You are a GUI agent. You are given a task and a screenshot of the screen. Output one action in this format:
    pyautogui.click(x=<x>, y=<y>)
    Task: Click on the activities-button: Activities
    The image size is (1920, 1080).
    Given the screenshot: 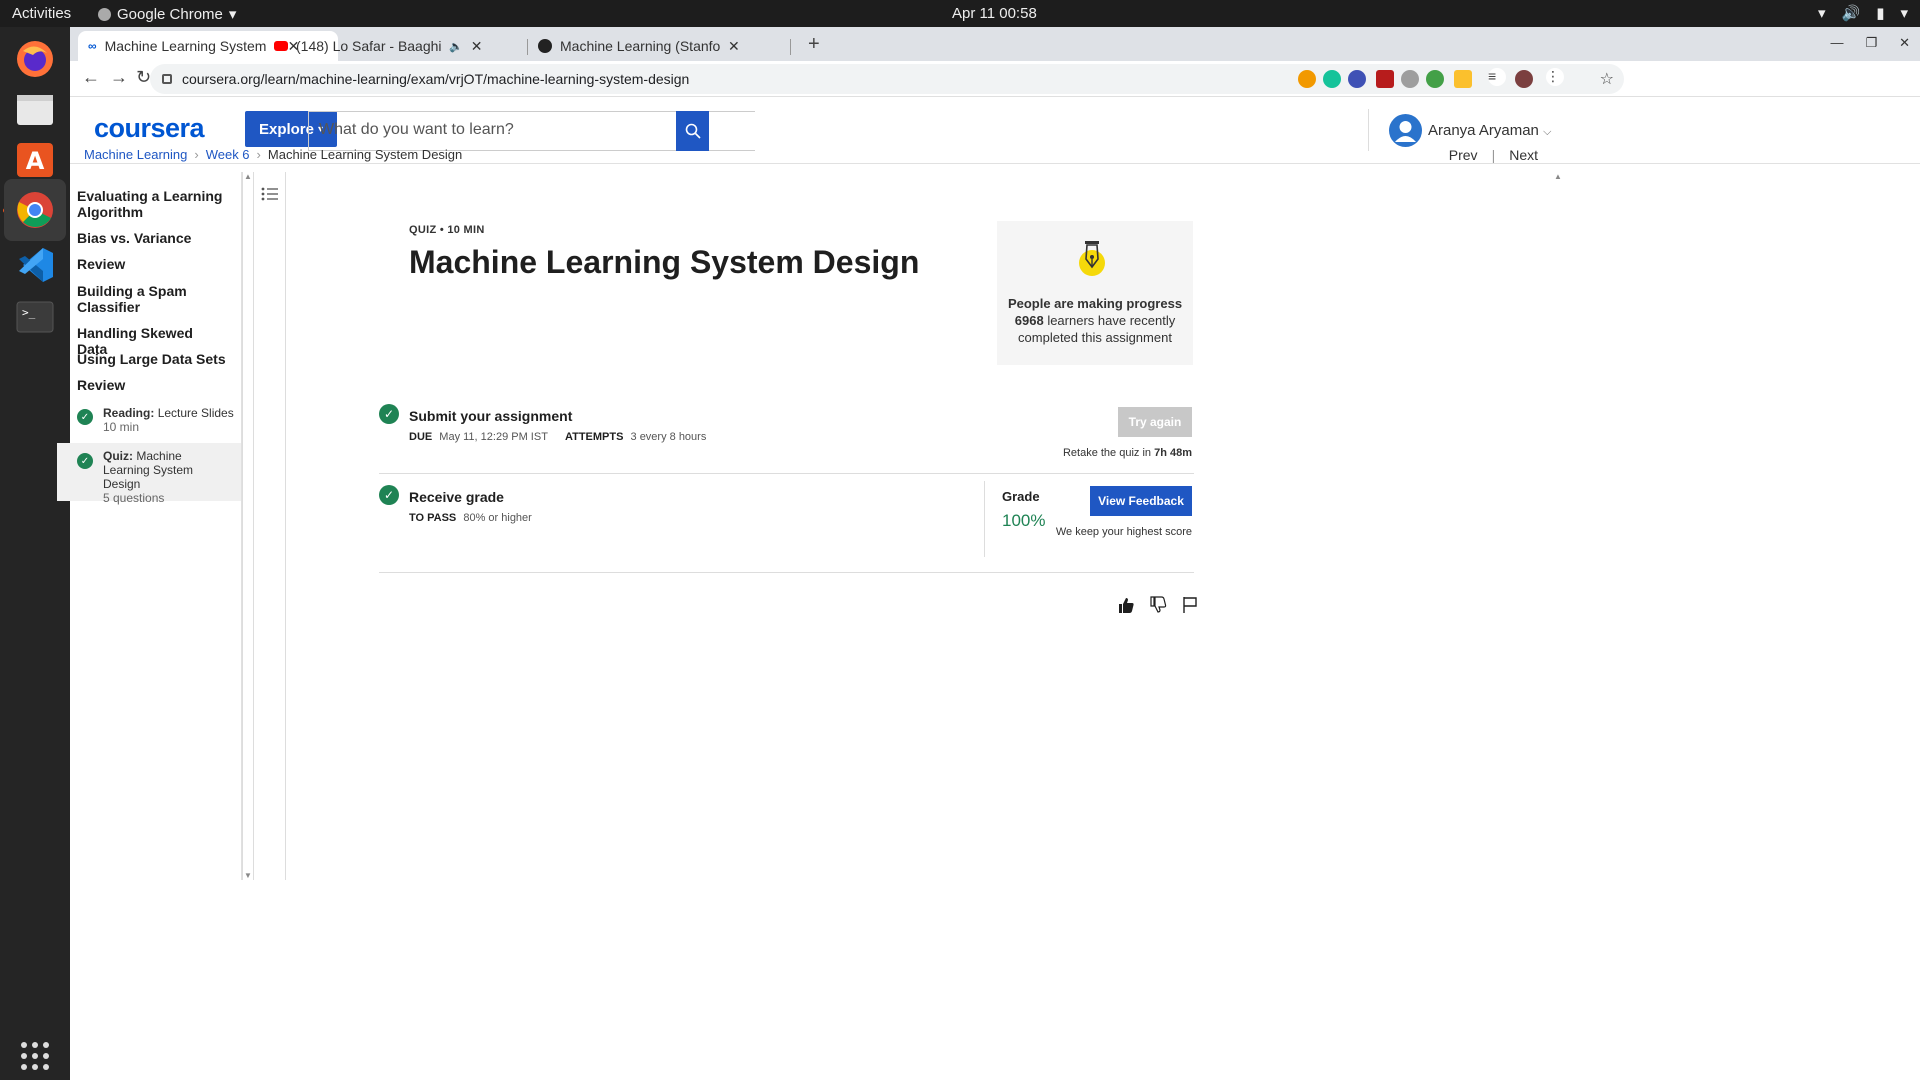 What is the action you would take?
    pyautogui.click(x=41, y=13)
    